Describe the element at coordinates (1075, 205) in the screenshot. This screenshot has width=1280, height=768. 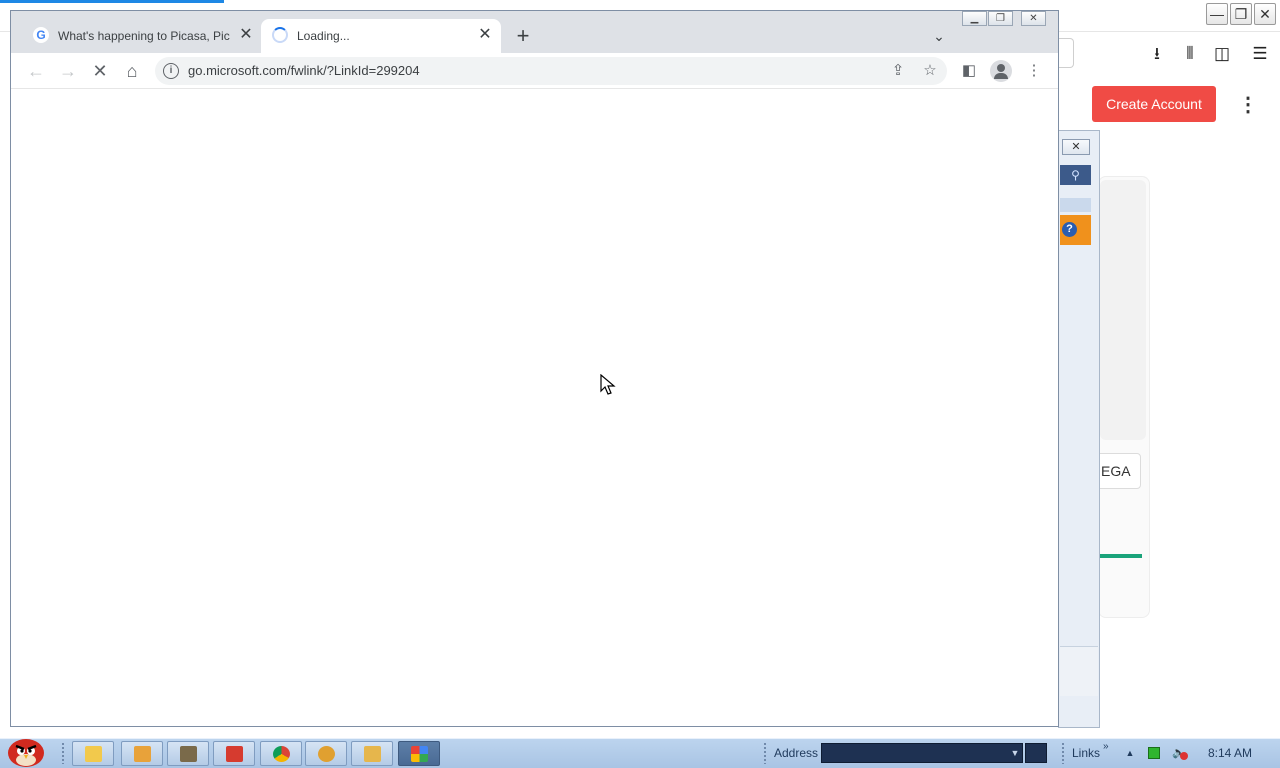
I see `dialog-toolbar` at that location.